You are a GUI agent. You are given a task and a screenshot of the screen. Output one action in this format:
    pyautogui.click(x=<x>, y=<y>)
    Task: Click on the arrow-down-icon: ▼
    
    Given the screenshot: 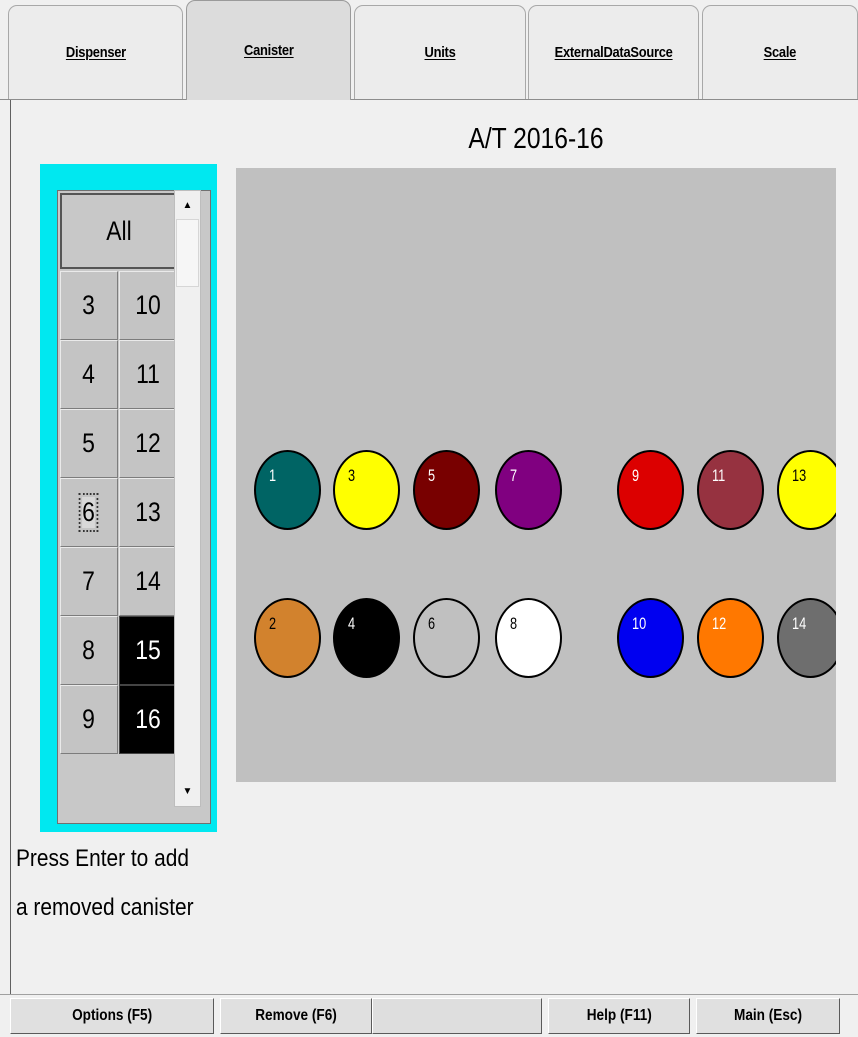 What is the action you would take?
    pyautogui.click(x=187, y=791)
    